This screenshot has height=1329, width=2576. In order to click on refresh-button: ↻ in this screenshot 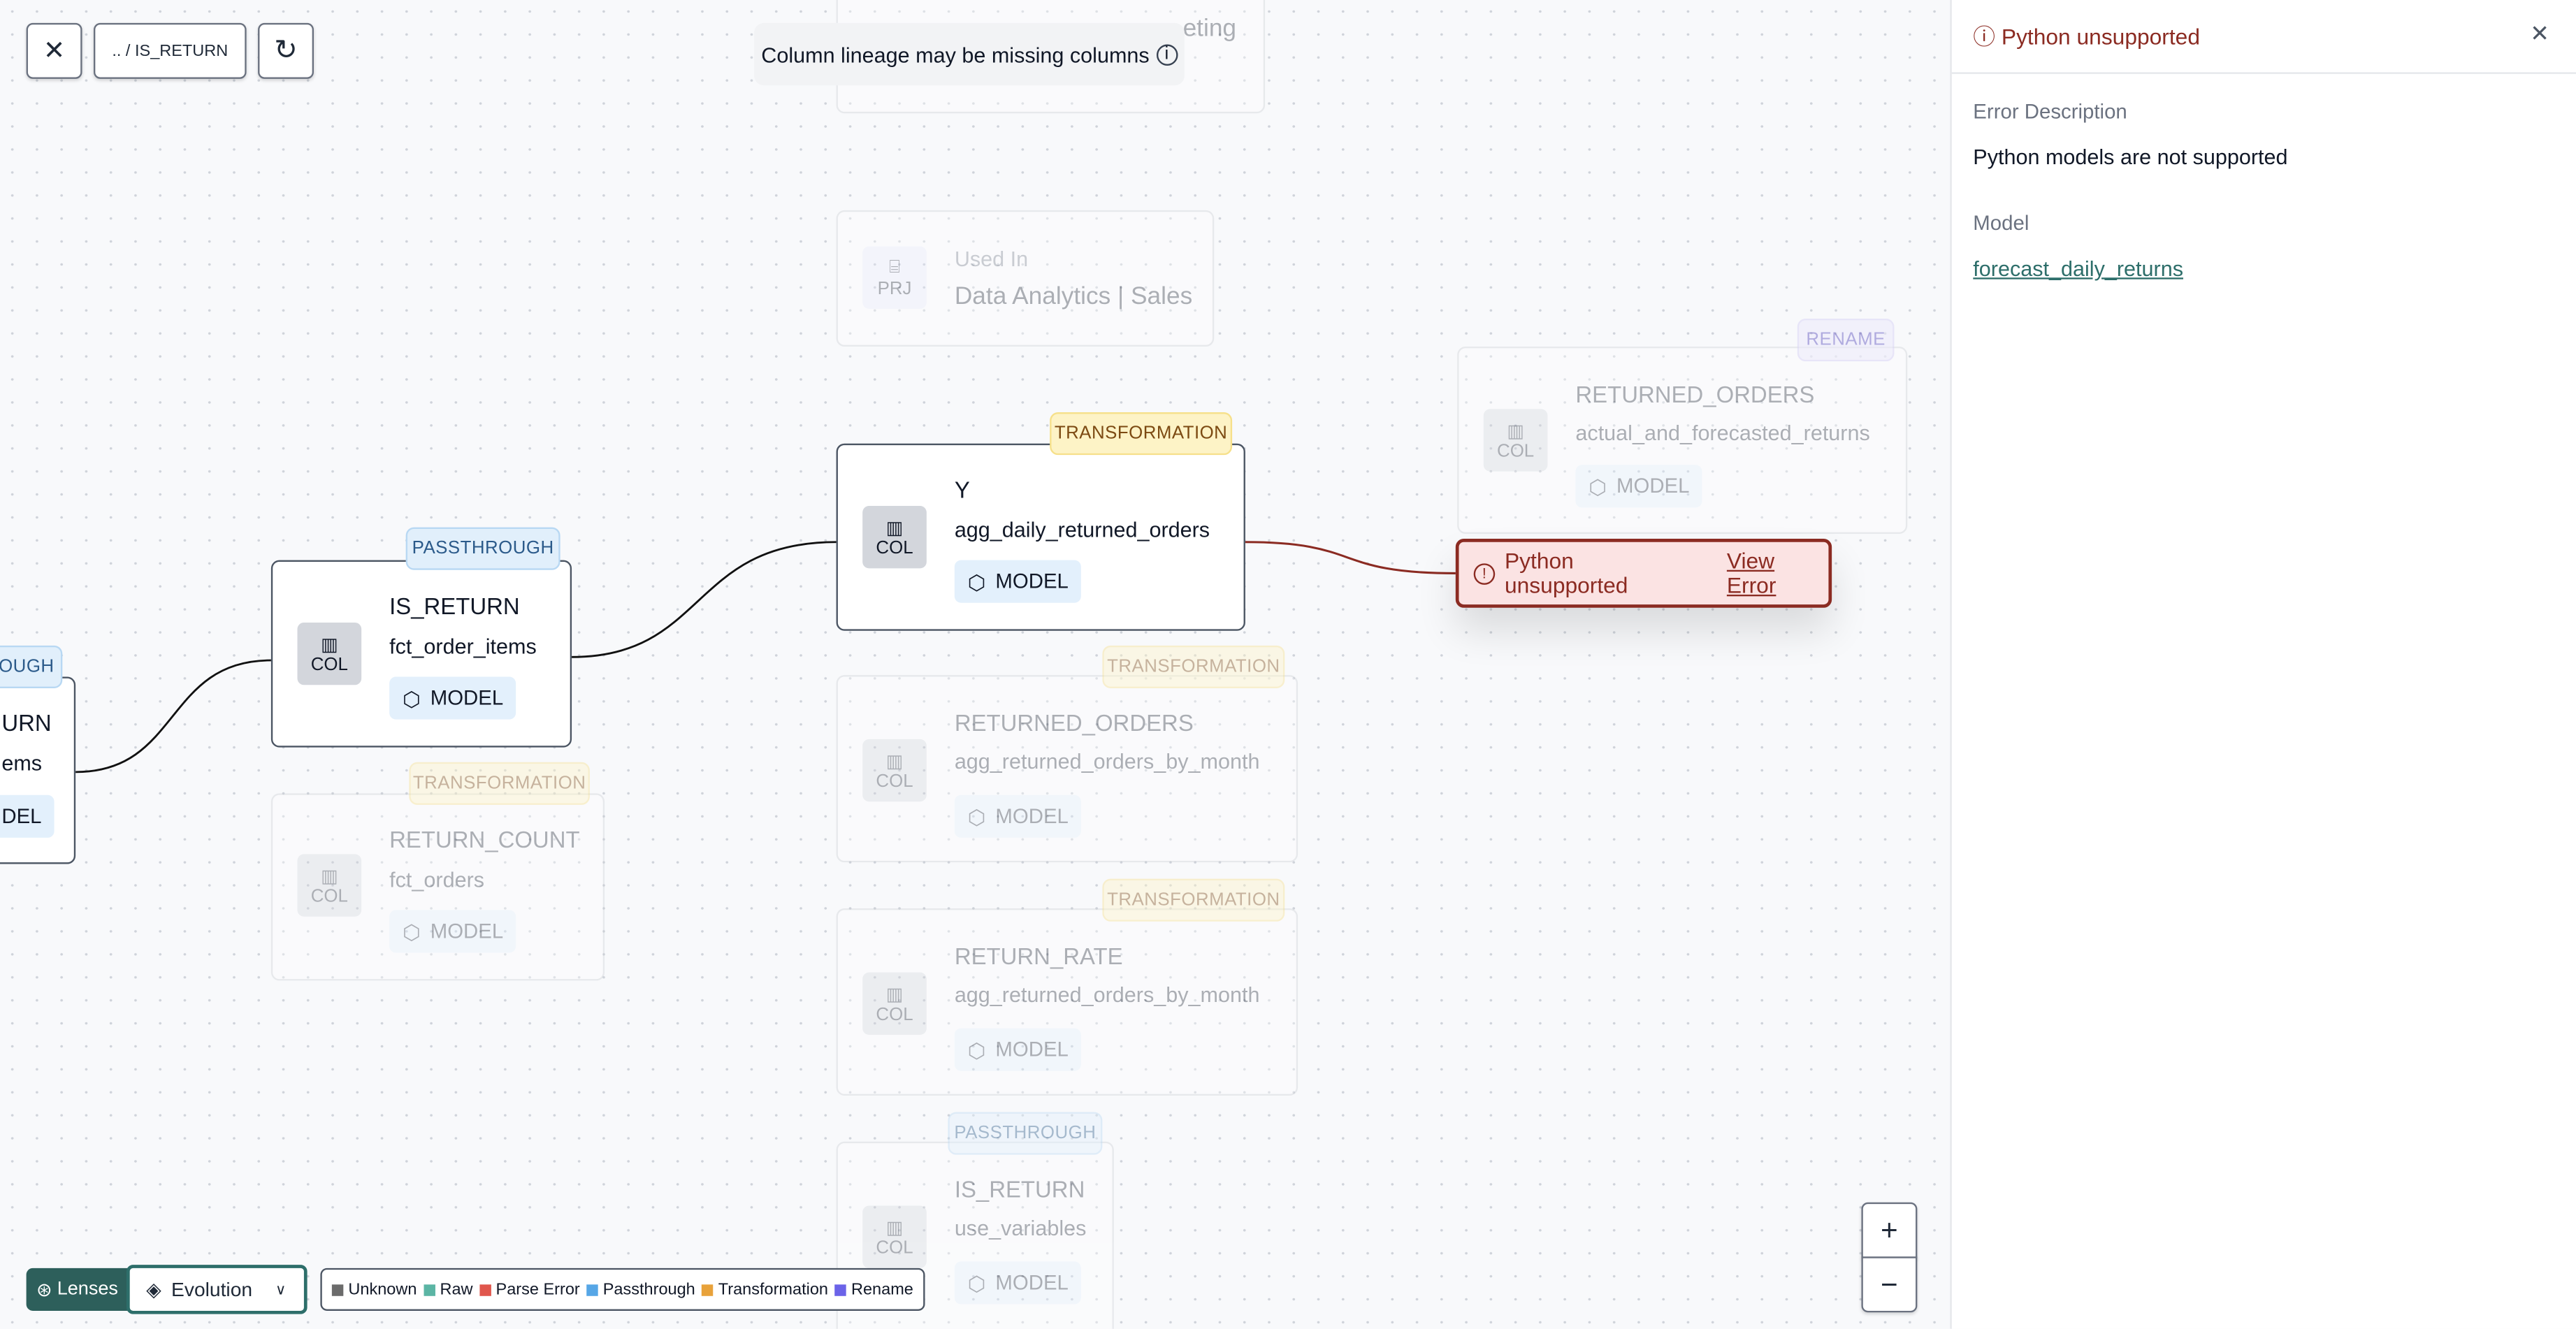, I will do `click(286, 50)`.